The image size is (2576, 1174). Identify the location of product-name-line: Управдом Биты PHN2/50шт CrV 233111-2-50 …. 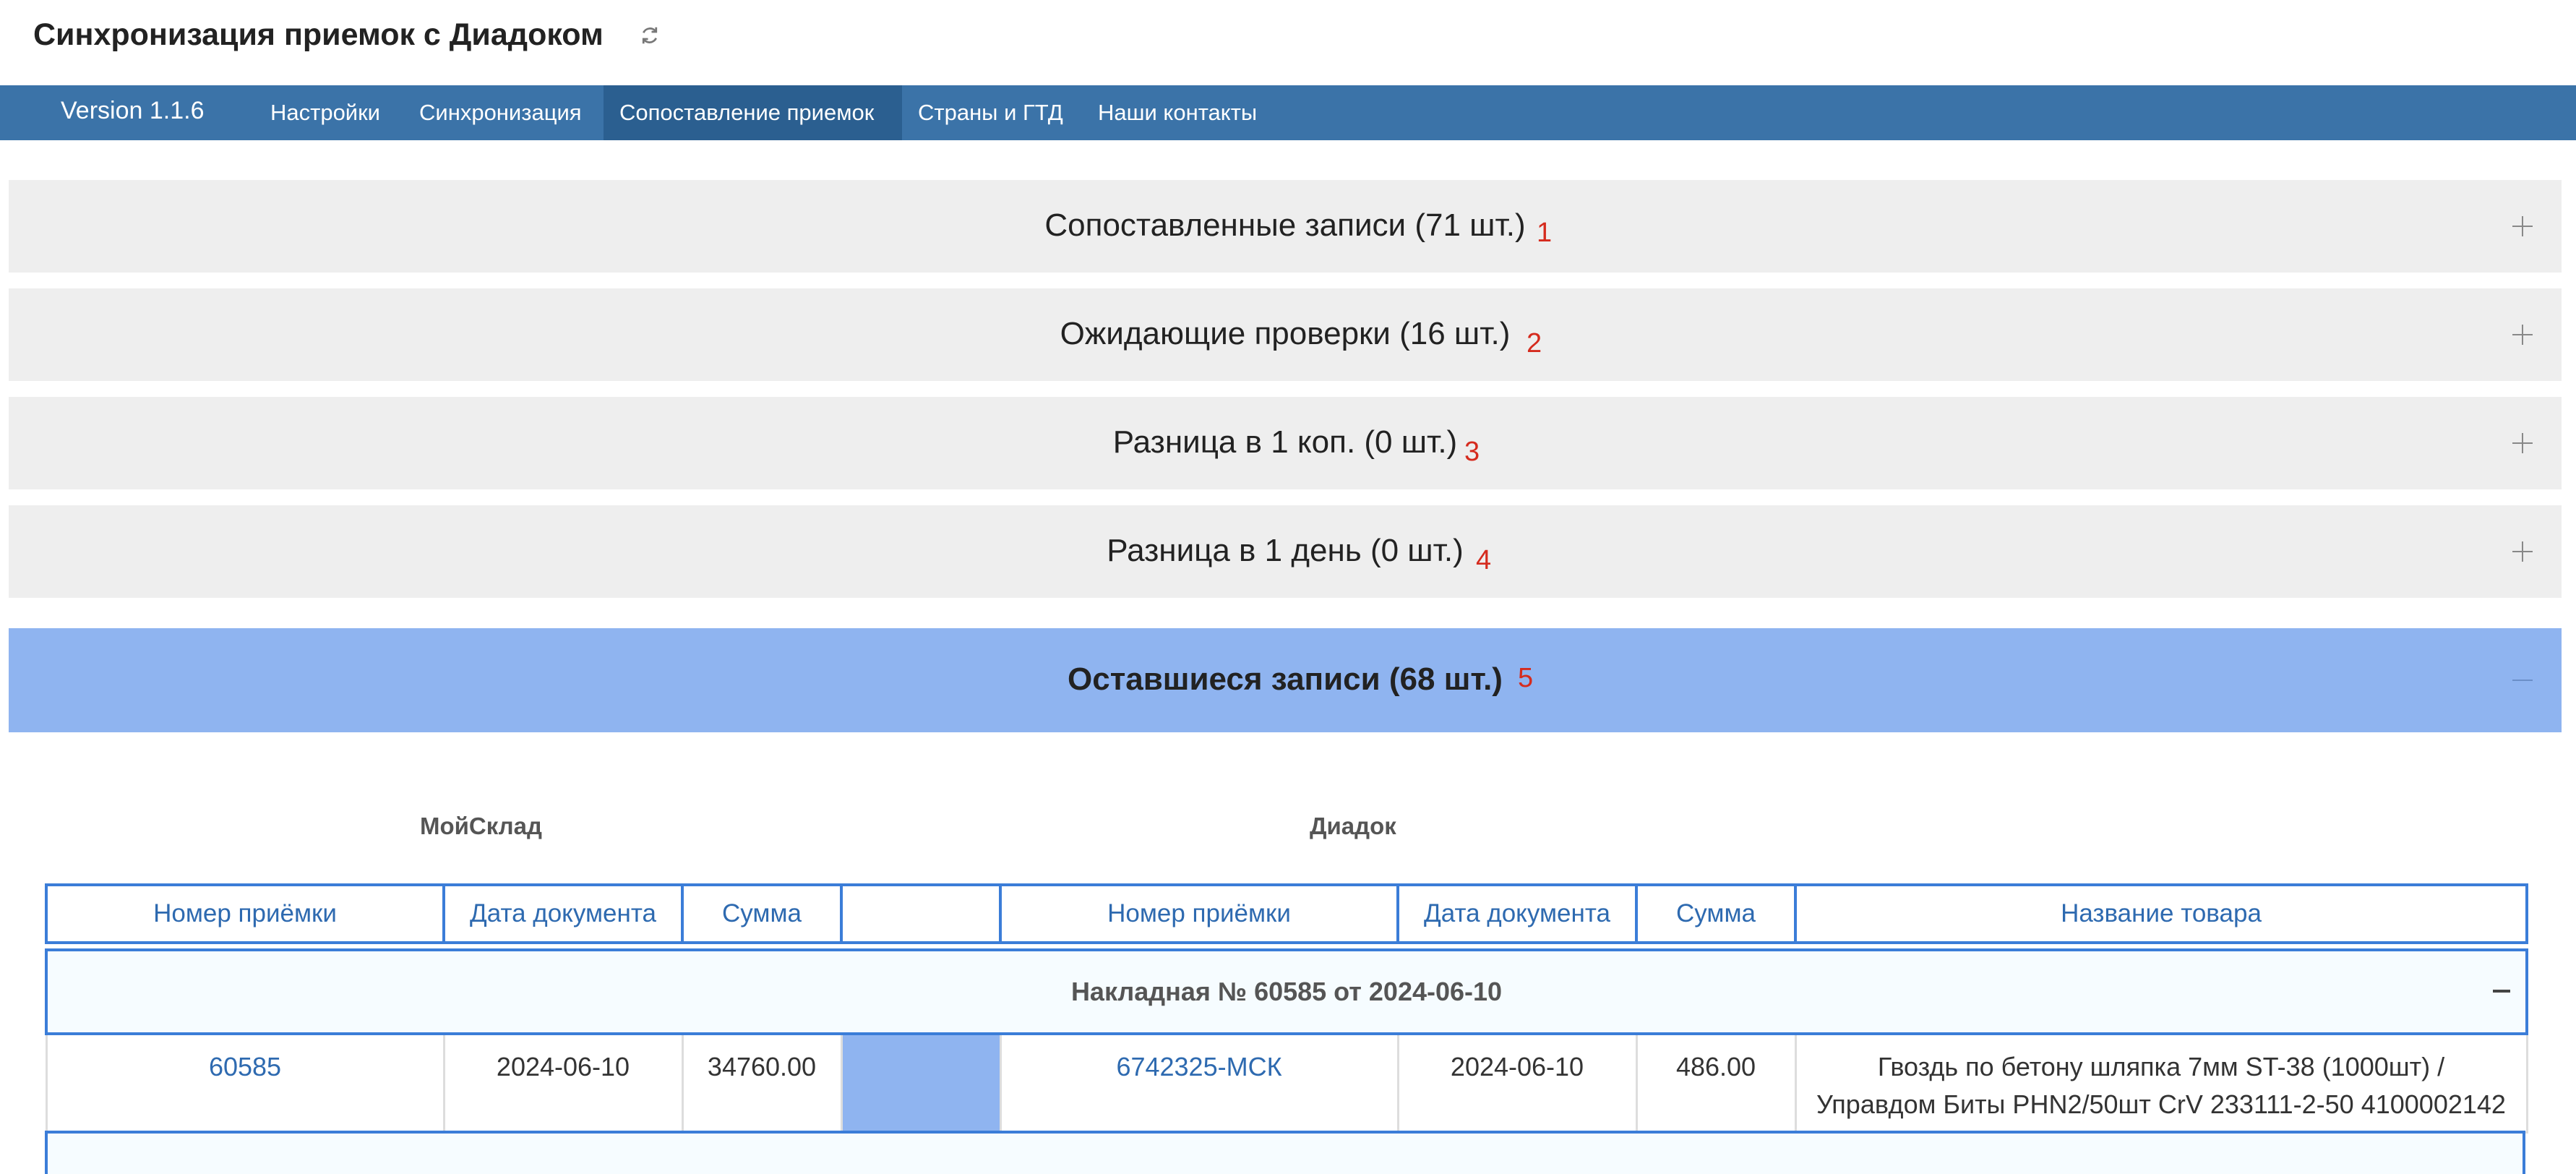
(2161, 1104).